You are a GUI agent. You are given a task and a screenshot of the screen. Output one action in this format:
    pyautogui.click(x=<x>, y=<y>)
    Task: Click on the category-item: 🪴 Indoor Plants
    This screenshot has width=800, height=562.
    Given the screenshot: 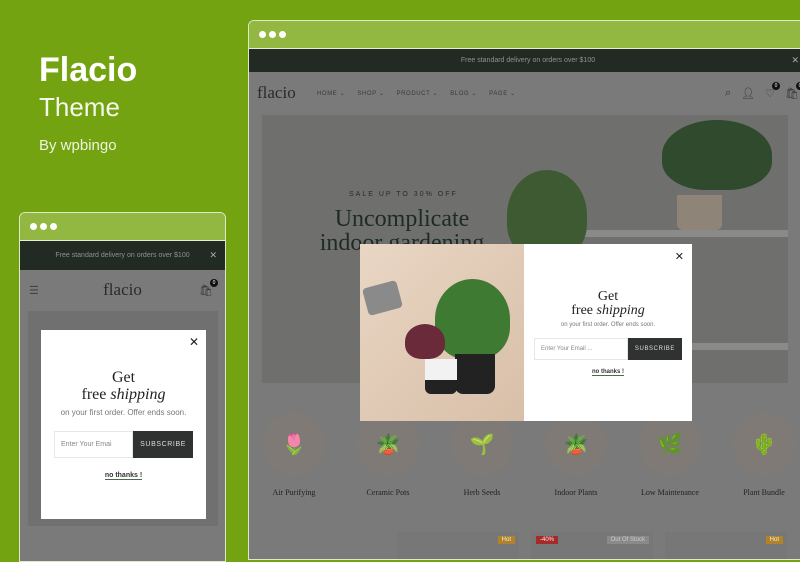 What is the action you would take?
    pyautogui.click(x=576, y=455)
    